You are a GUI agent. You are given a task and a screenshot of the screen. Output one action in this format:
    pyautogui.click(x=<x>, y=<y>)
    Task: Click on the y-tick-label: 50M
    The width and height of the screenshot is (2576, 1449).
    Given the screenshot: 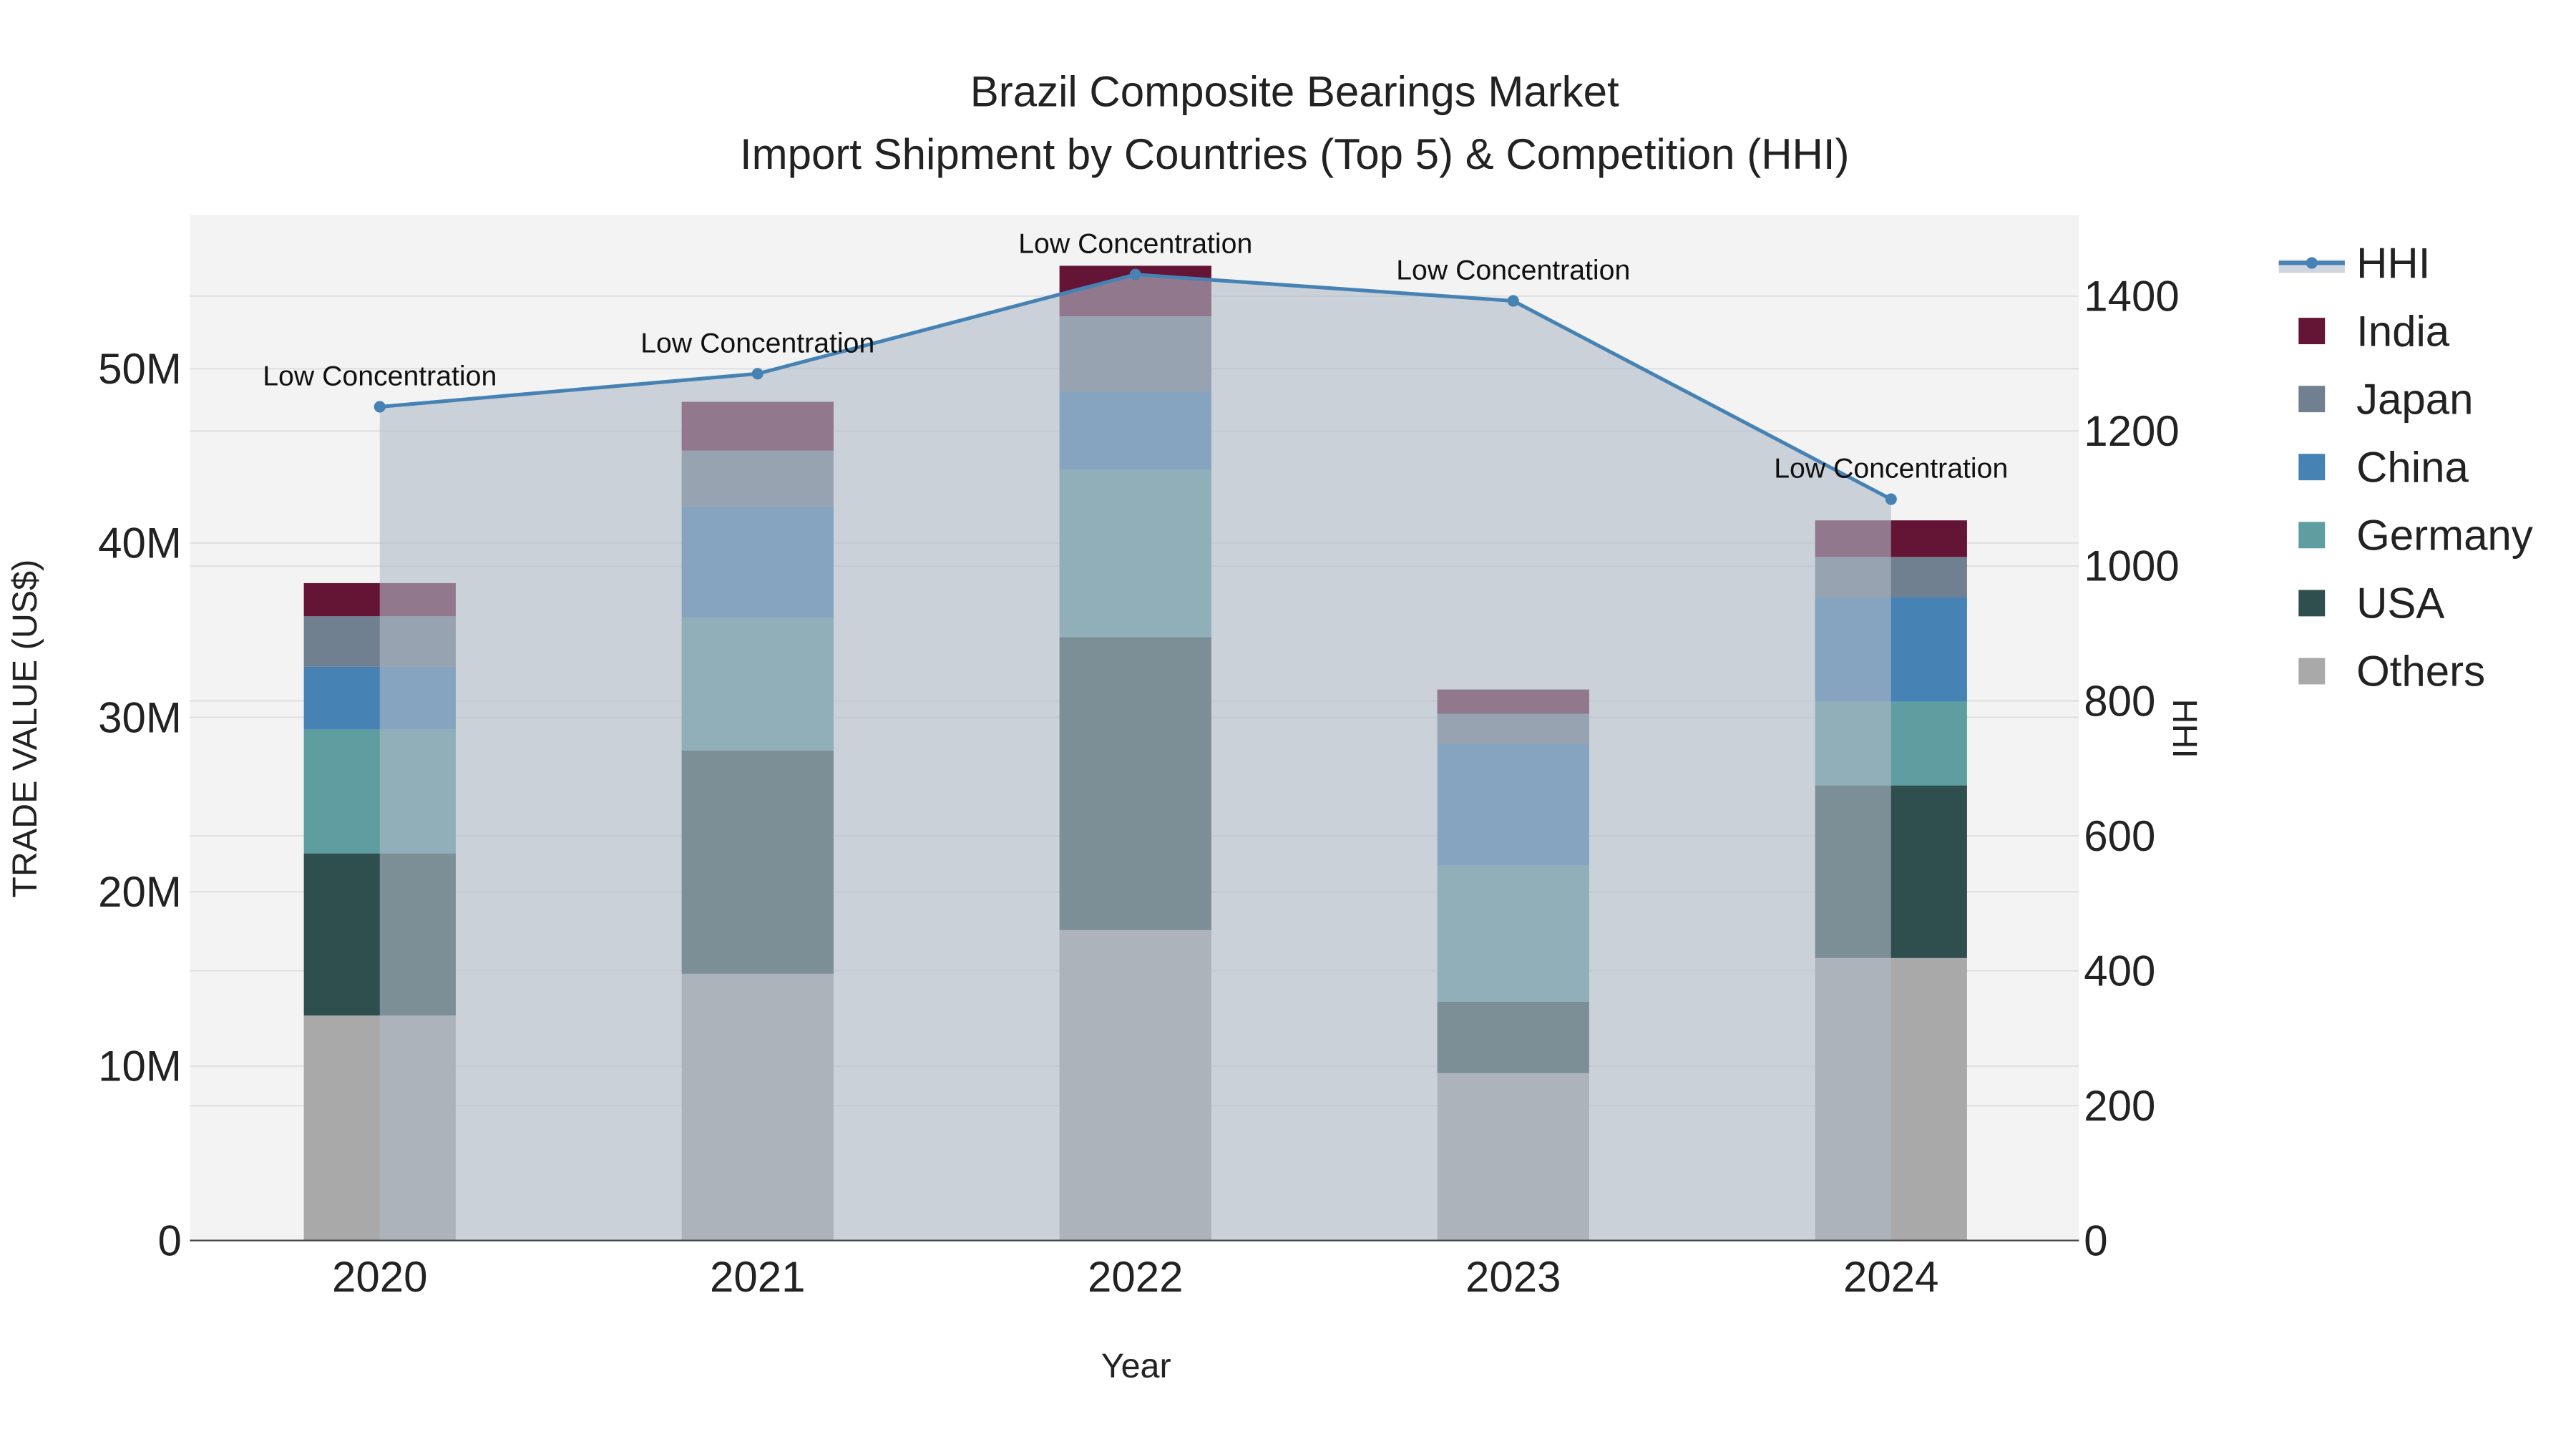 What is the action you would take?
    pyautogui.click(x=140, y=369)
    